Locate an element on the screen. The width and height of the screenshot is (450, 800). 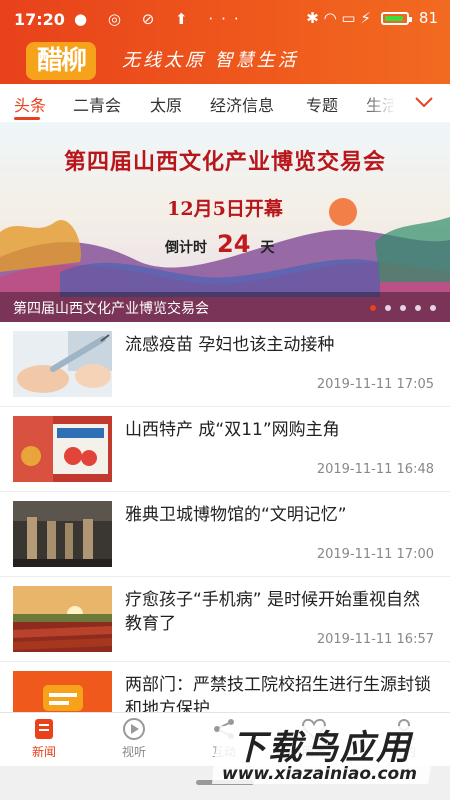
app-logo: 醋柳 is located at coordinates (61, 61).